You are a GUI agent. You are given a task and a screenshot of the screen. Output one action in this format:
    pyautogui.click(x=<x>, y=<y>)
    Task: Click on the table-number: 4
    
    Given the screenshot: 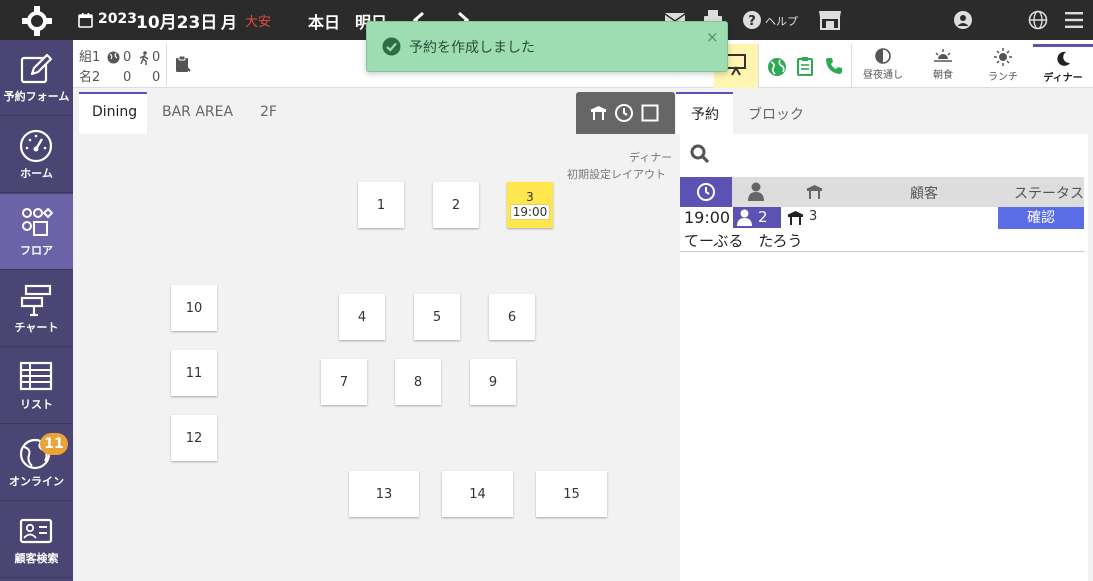 What is the action you would take?
    pyautogui.click(x=362, y=317)
    